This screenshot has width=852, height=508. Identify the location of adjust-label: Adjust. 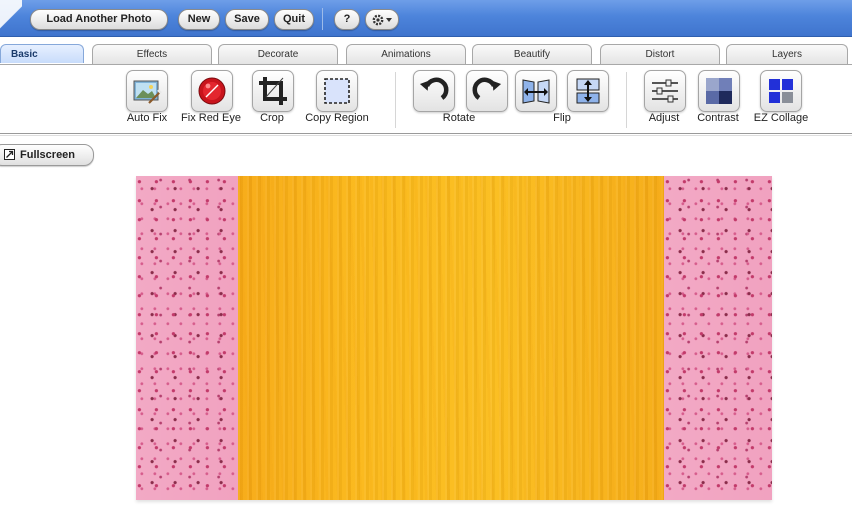
(664, 118).